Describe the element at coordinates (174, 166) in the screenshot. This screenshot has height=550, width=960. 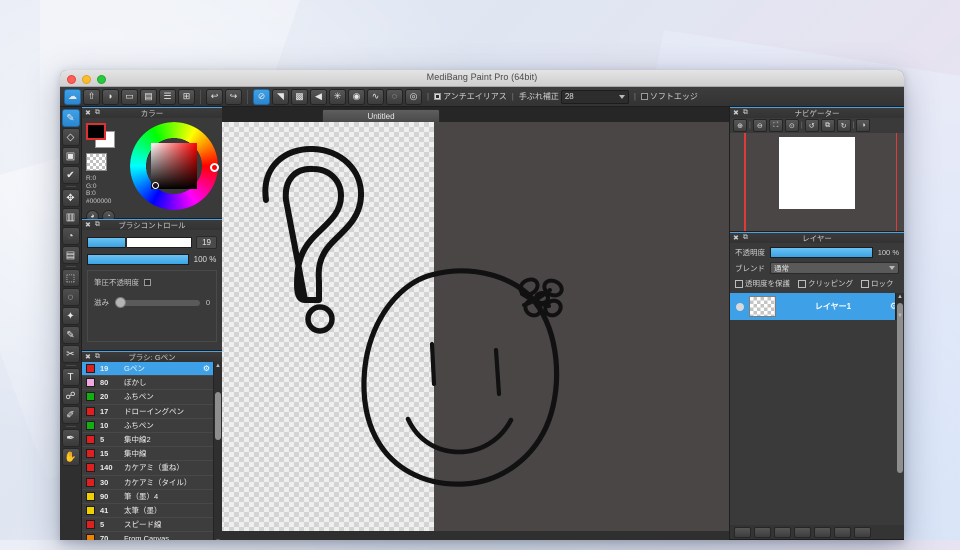
I see `color-wheel` at that location.